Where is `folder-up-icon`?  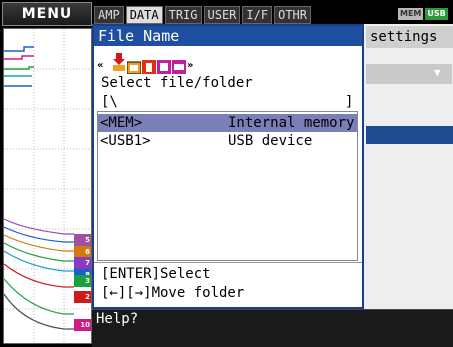
folder-up-icon is located at coordinates (119, 63).